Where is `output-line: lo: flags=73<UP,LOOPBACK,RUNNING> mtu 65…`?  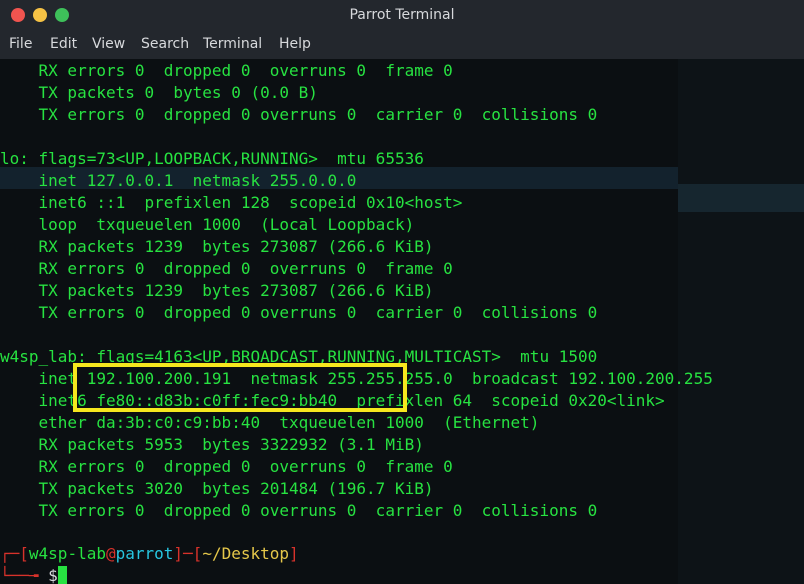
output-line: lo: flags=73<UP,LOOPBACK,RUNNING> mtu 65… is located at coordinates (212, 158).